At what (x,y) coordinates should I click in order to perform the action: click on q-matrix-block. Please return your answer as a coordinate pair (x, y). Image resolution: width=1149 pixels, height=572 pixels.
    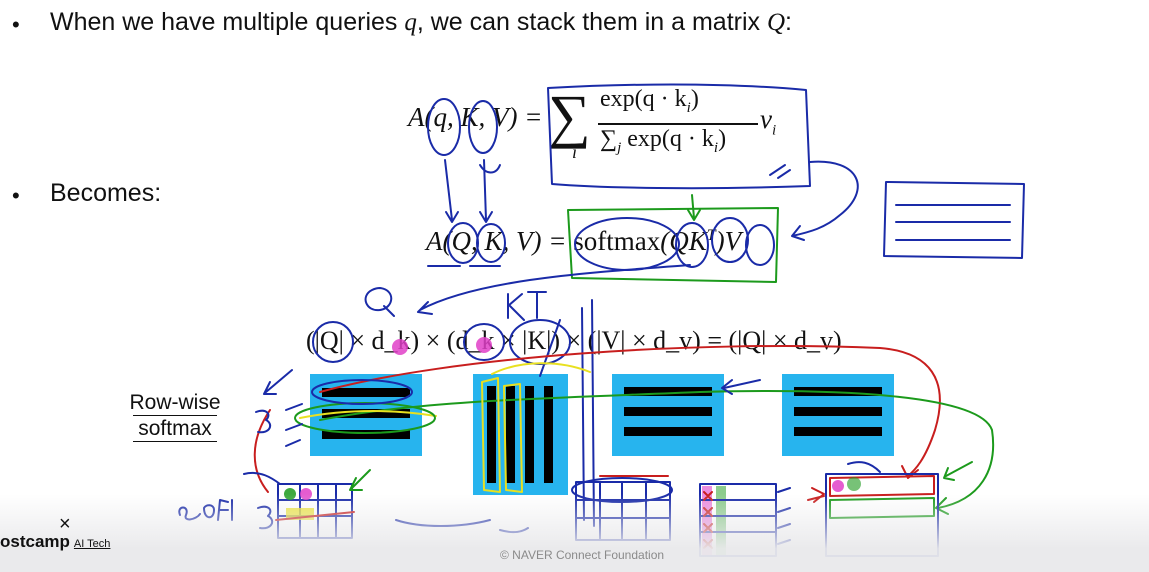
    Looking at the image, I should click on (366, 415).